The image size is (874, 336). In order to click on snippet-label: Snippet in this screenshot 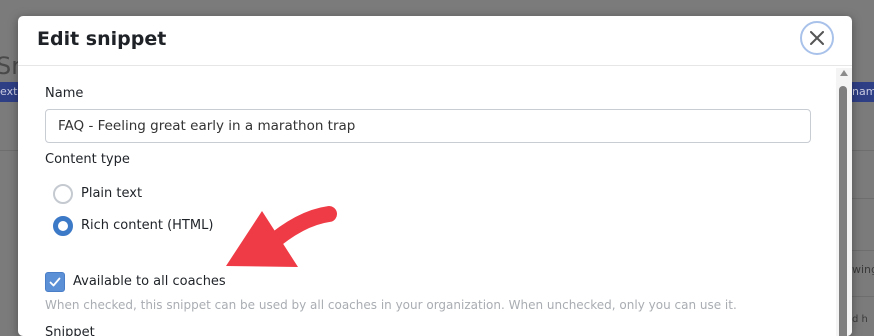, I will do `click(70, 330)`.